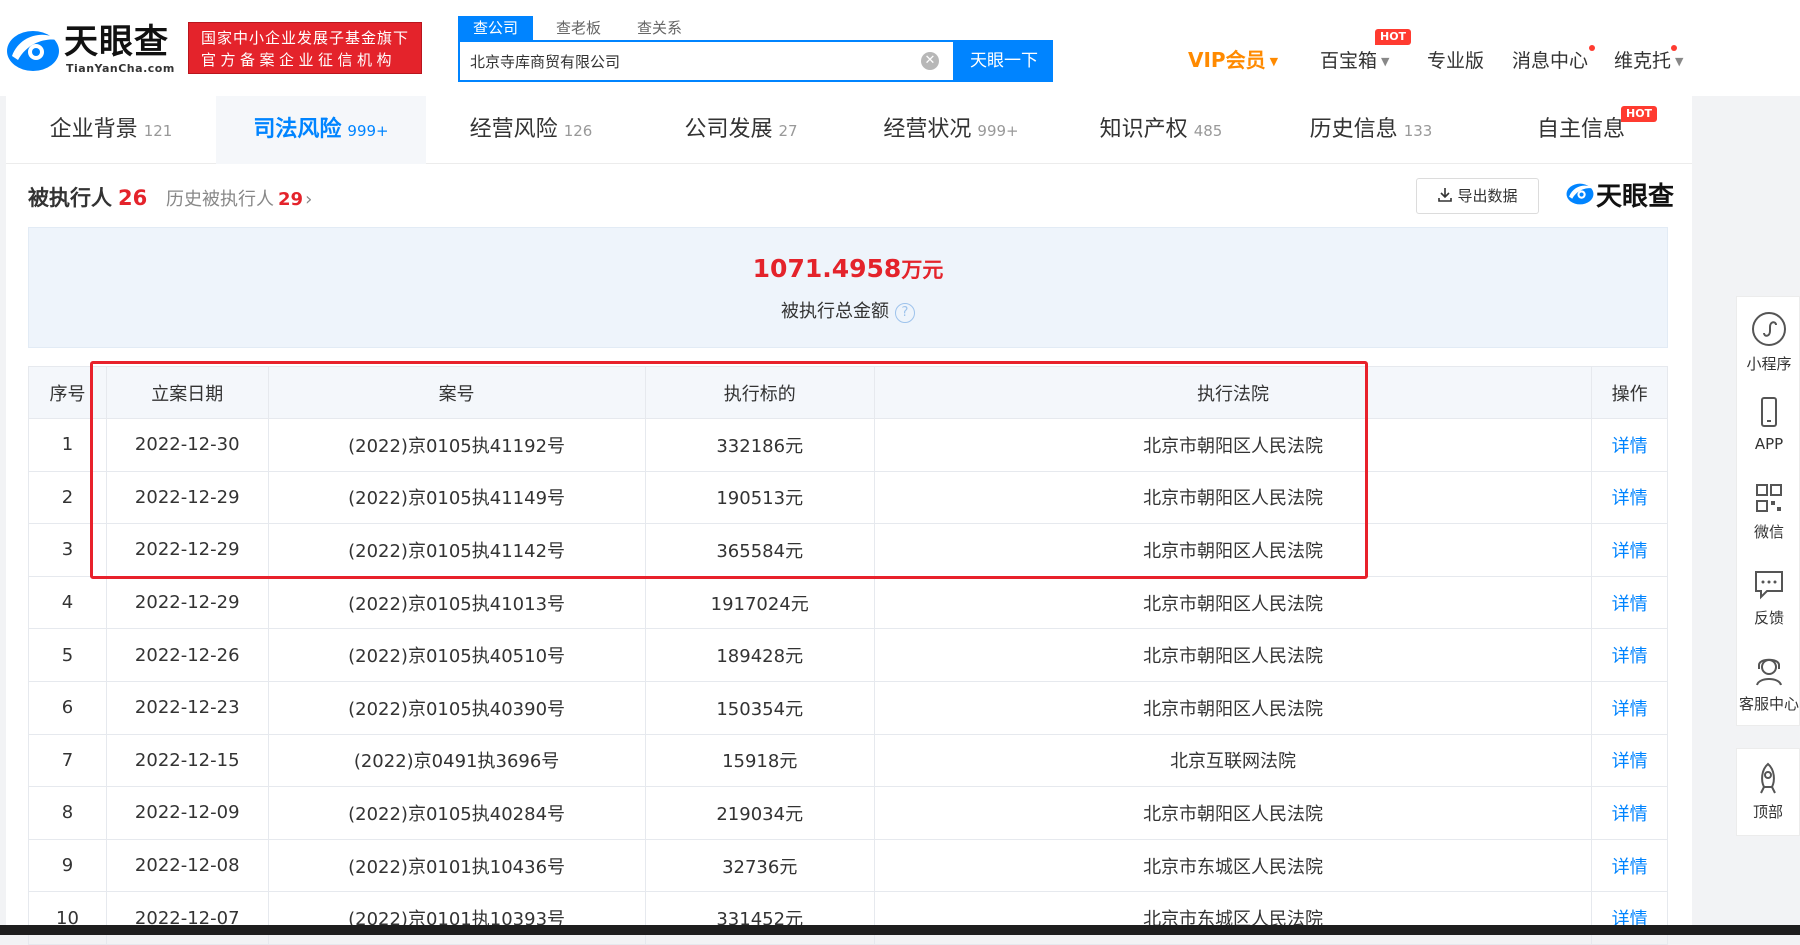 The image size is (1800, 945). I want to click on cell-target: 331452元, so click(759, 918).